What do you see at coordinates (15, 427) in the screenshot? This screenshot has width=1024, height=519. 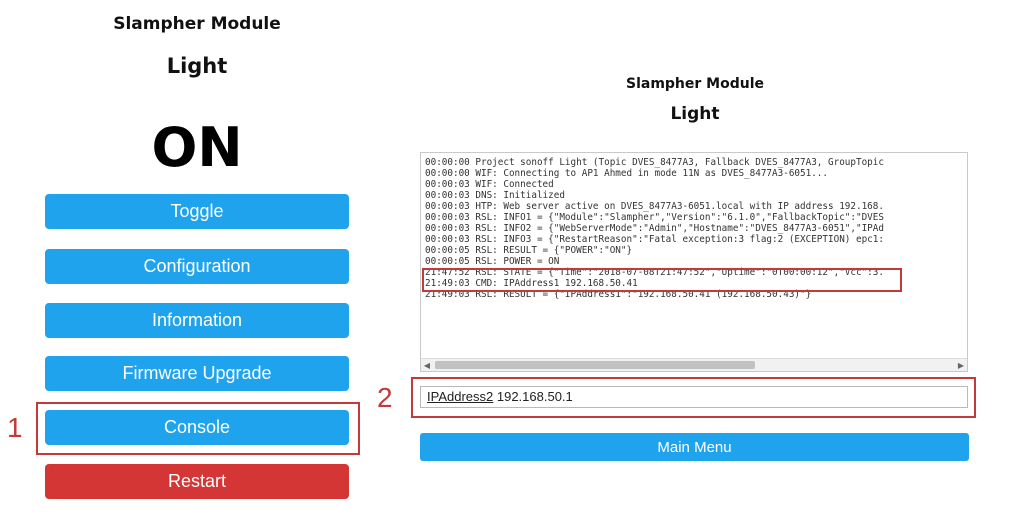 I see `annotation-marker-1: 1` at bounding box center [15, 427].